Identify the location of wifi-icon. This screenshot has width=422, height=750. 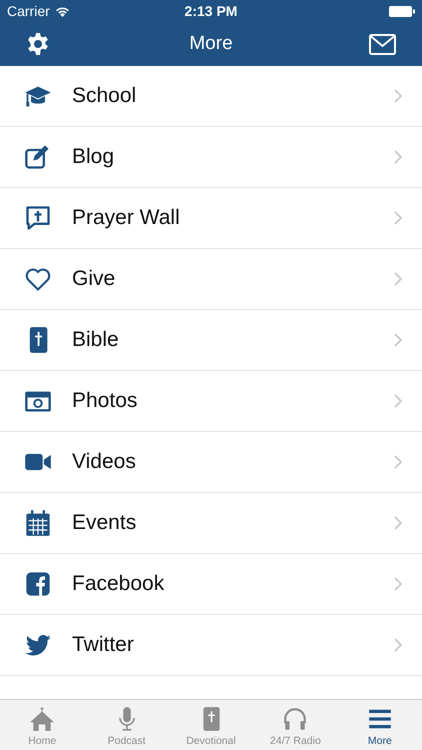
(62, 11).